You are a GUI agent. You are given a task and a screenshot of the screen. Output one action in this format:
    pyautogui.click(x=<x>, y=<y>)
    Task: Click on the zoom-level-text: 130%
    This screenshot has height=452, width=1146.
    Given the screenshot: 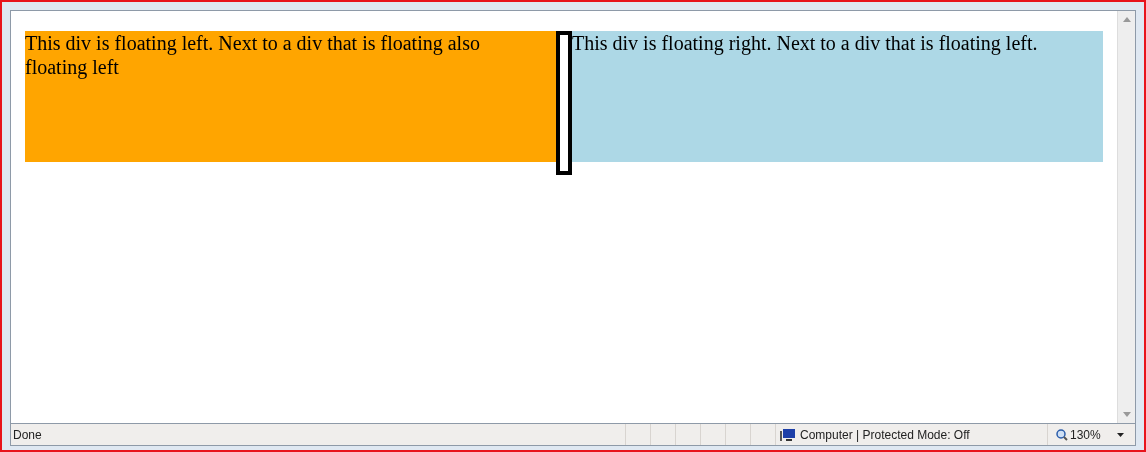 What is the action you would take?
    pyautogui.click(x=1085, y=434)
    